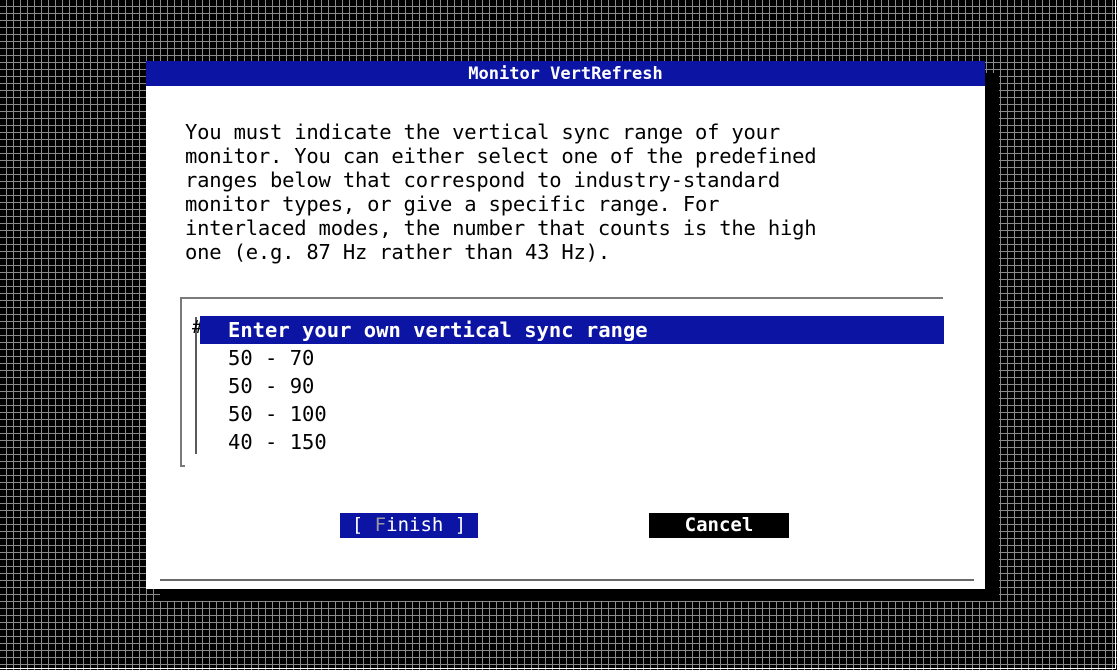  I want to click on dialog-title: Monitor VertRefresh, so click(565, 73).